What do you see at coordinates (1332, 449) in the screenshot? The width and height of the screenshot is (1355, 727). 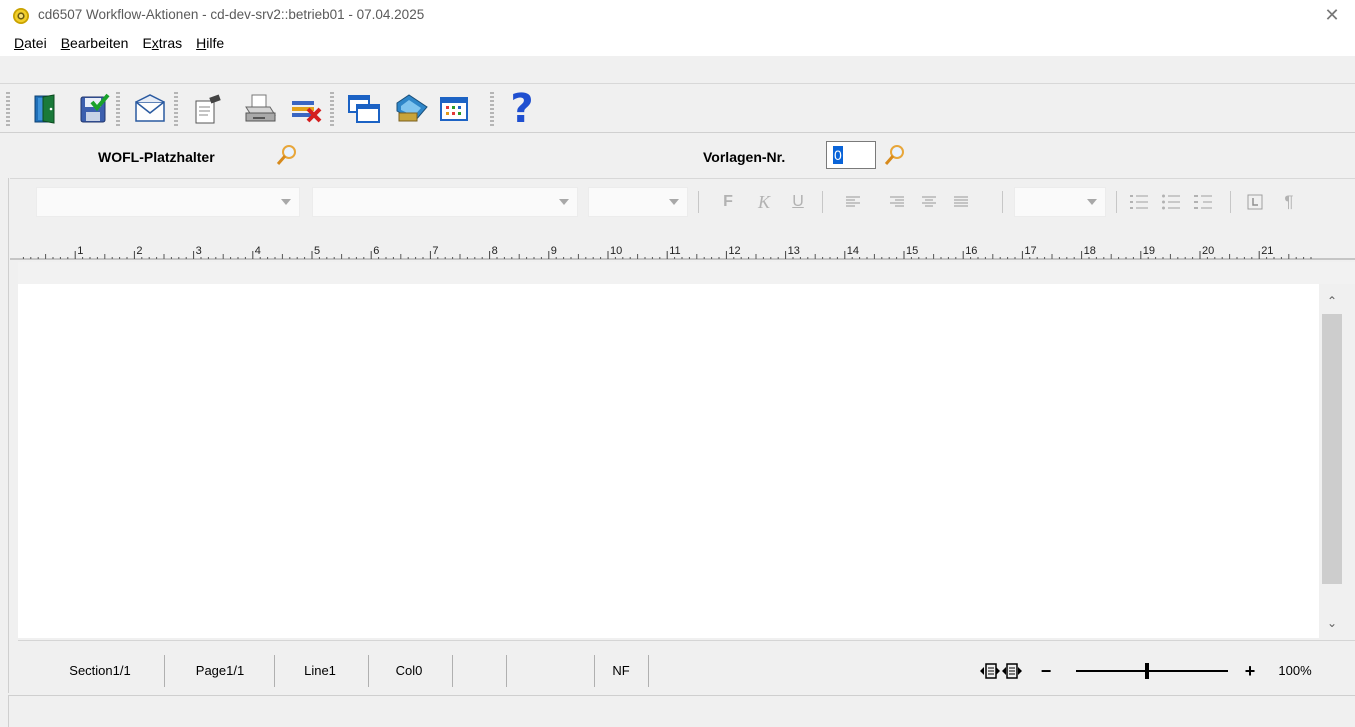 I see `scrollbar-thumb` at bounding box center [1332, 449].